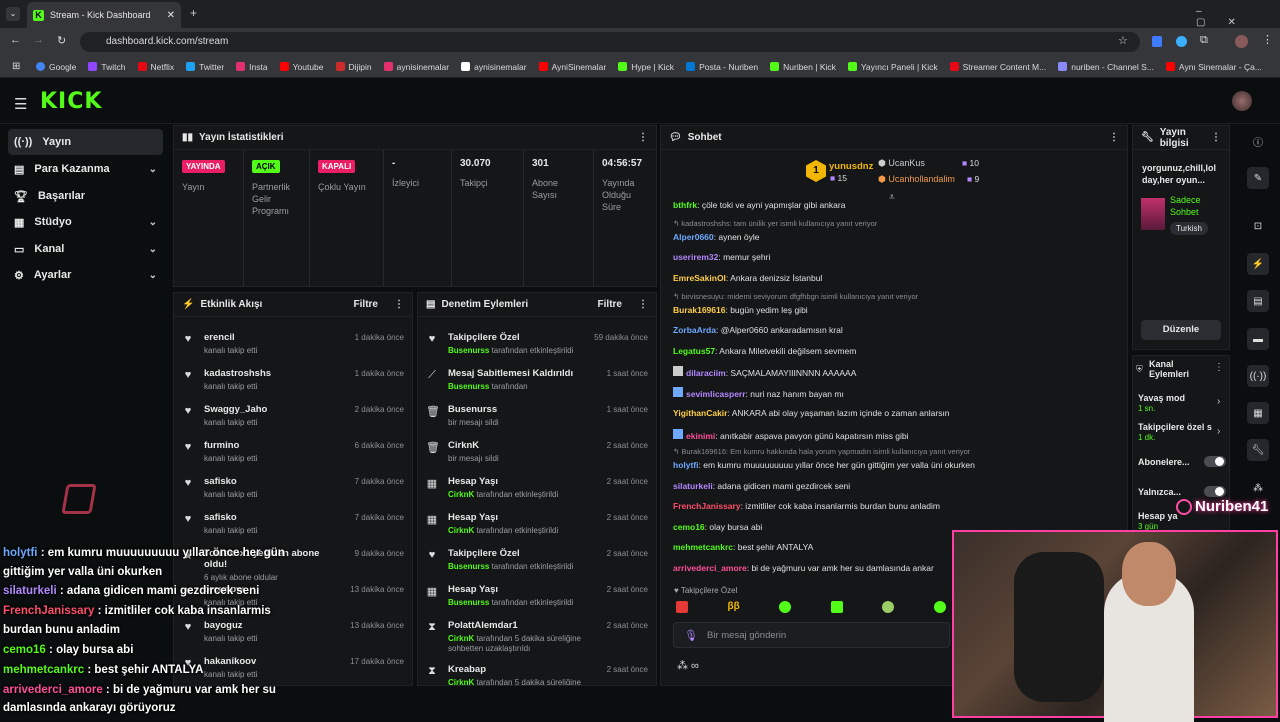 Image resolution: width=1280 pixels, height=722 pixels. I want to click on bookmark: Twitch, so click(107, 67).